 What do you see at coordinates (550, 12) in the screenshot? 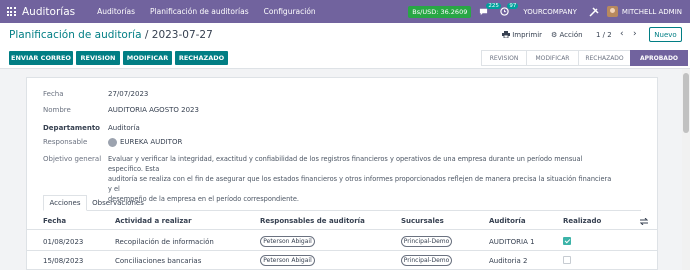
I see `company-switcher: YOURCOMPANY` at bounding box center [550, 12].